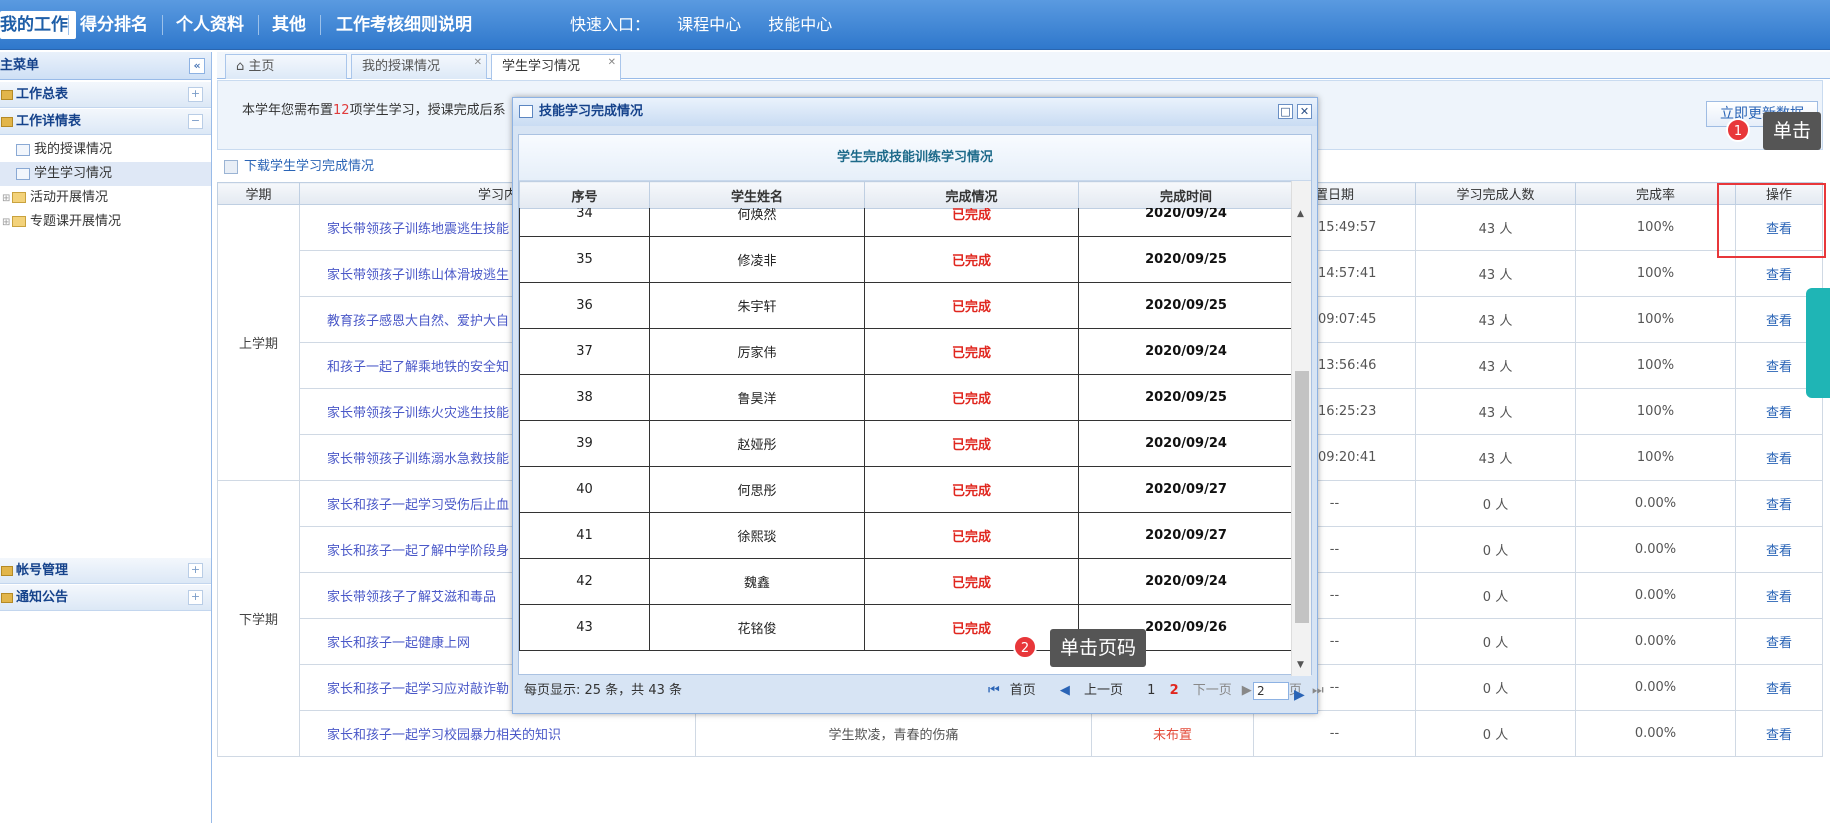 This screenshot has width=1830, height=823. Describe the element at coordinates (105, 174) in the screenshot. I see `sidebar-item-student-learning: 学生学习情况` at that location.